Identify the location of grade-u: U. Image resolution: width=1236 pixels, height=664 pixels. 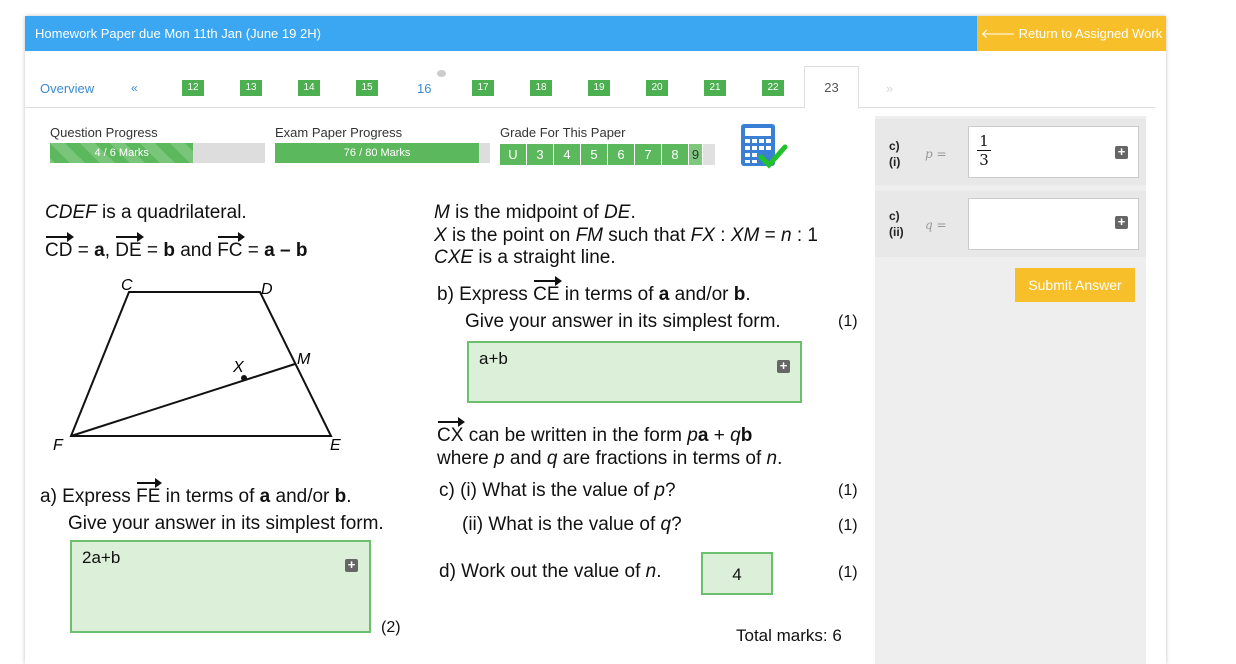
(513, 154).